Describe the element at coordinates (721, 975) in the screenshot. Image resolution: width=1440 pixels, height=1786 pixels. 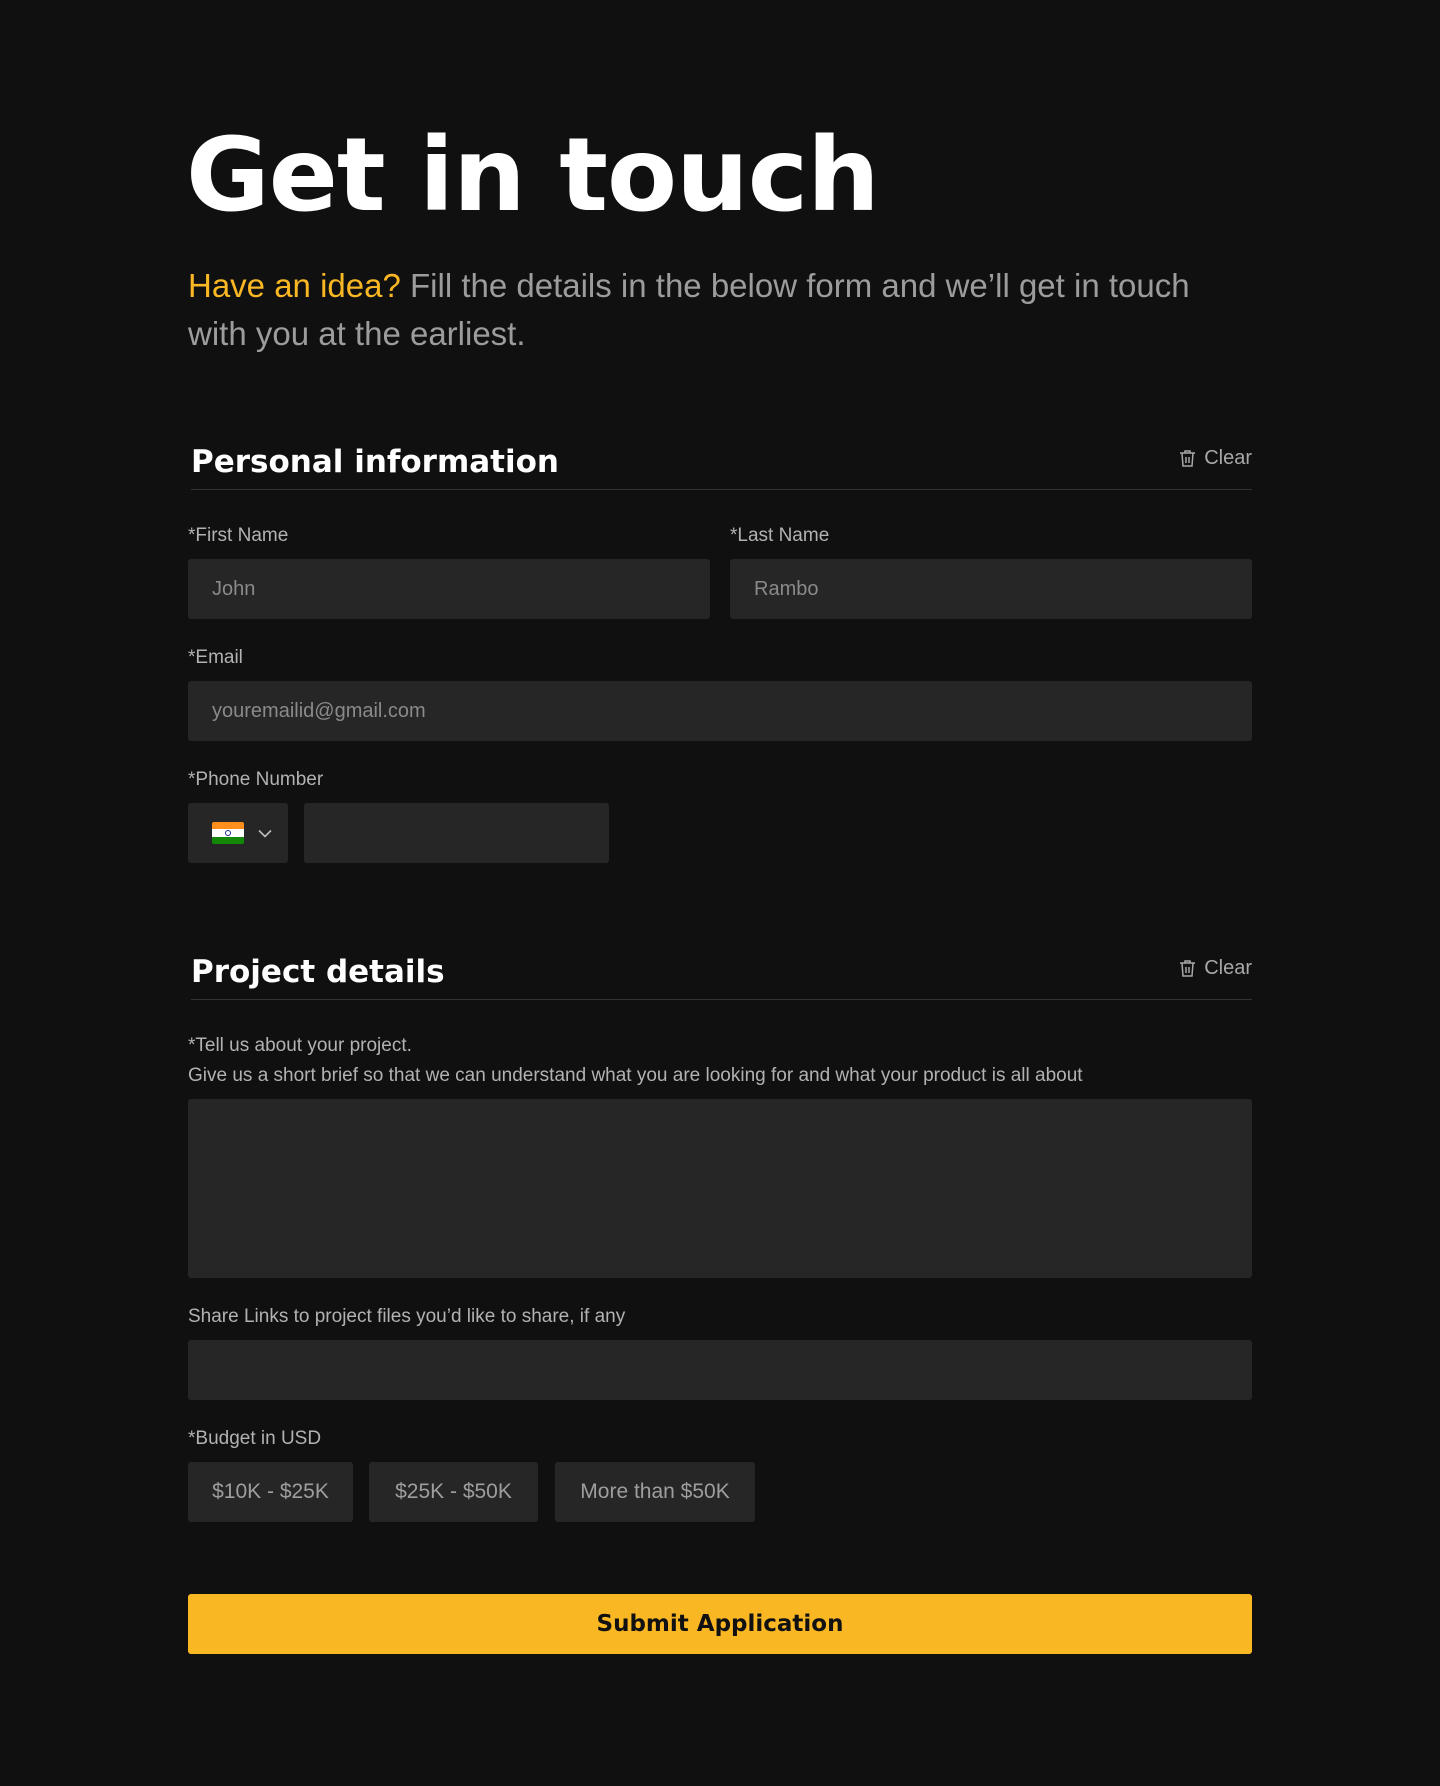
I see `project-section-header: Project details Clear` at that location.